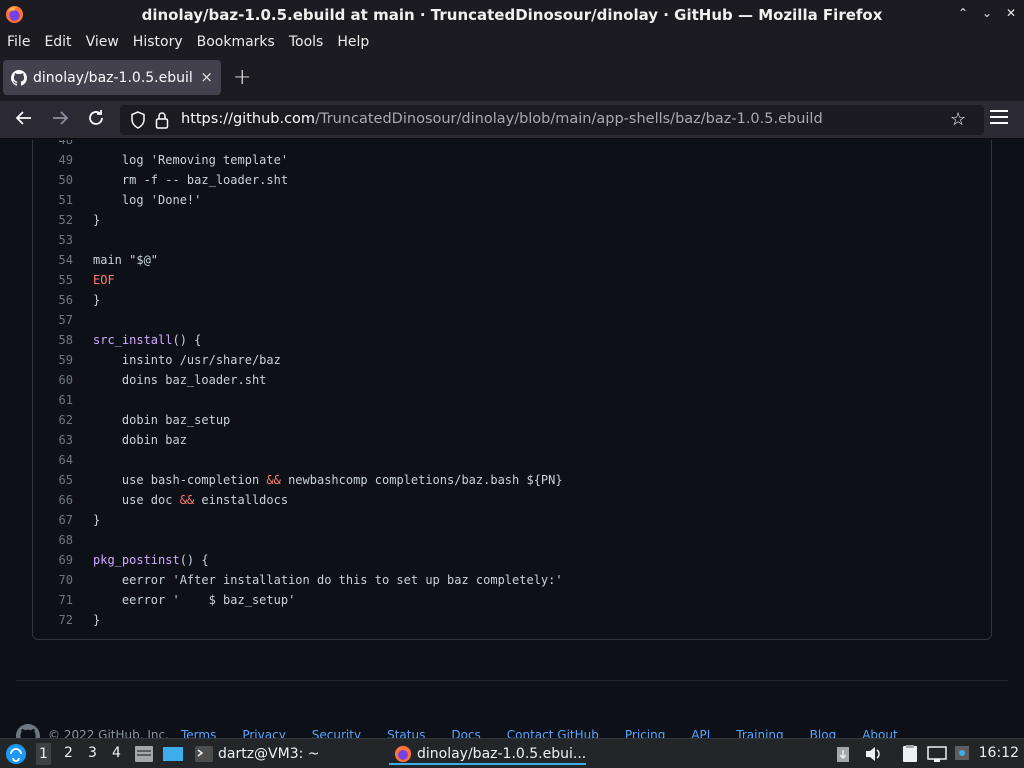  Describe the element at coordinates (68, 753) in the screenshot. I see `workspace-2: 2` at that location.